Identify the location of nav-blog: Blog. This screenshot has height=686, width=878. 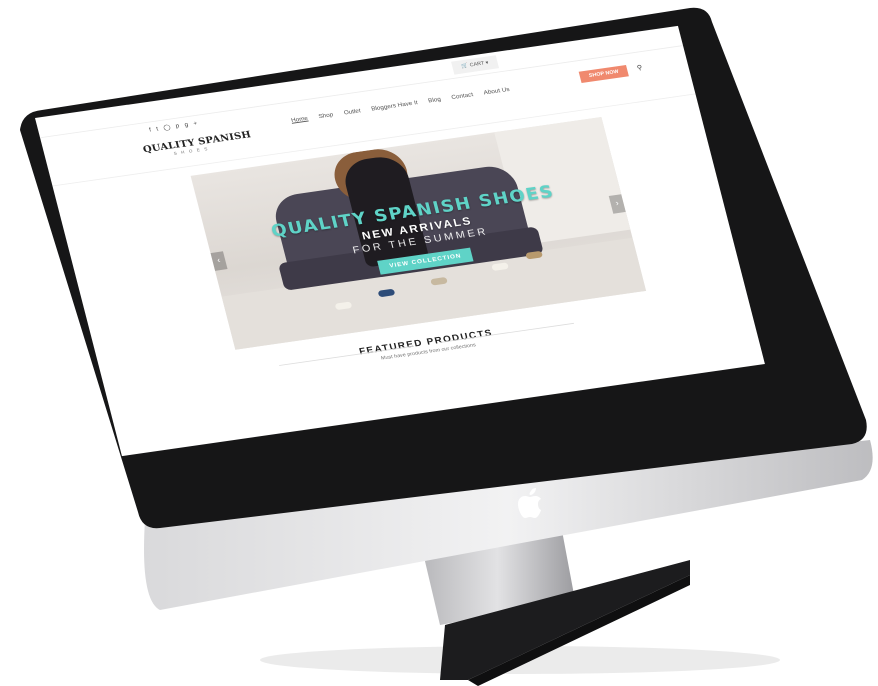
(435, 100).